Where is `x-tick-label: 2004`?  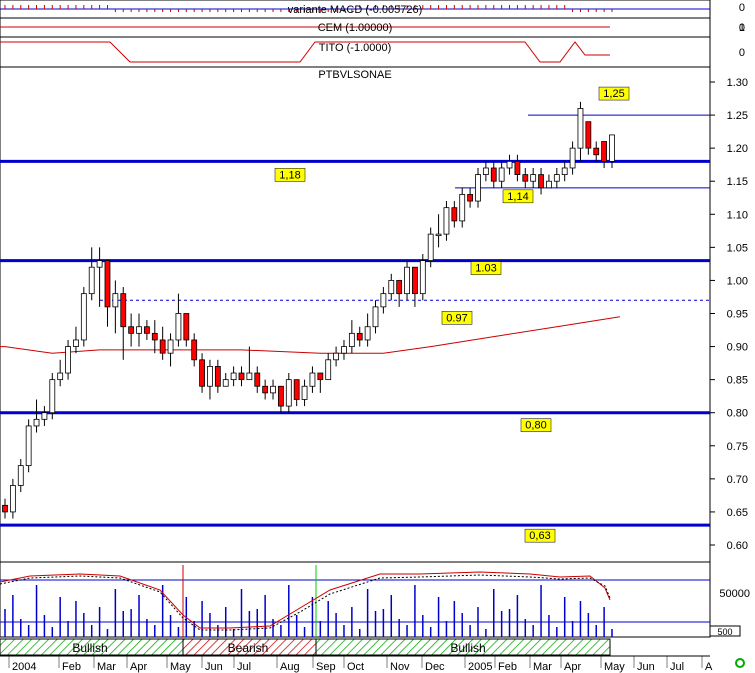 x-tick-label: 2004 is located at coordinates (24, 667).